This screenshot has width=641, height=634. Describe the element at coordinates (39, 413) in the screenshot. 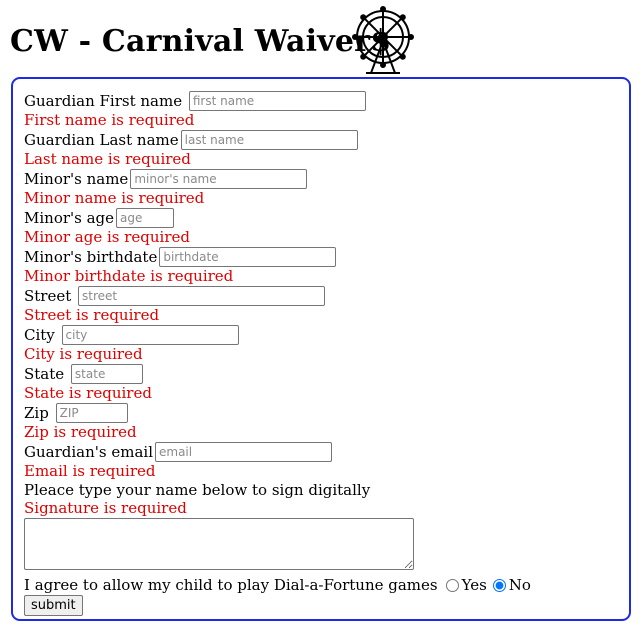

I see `field-label: Zip` at that location.